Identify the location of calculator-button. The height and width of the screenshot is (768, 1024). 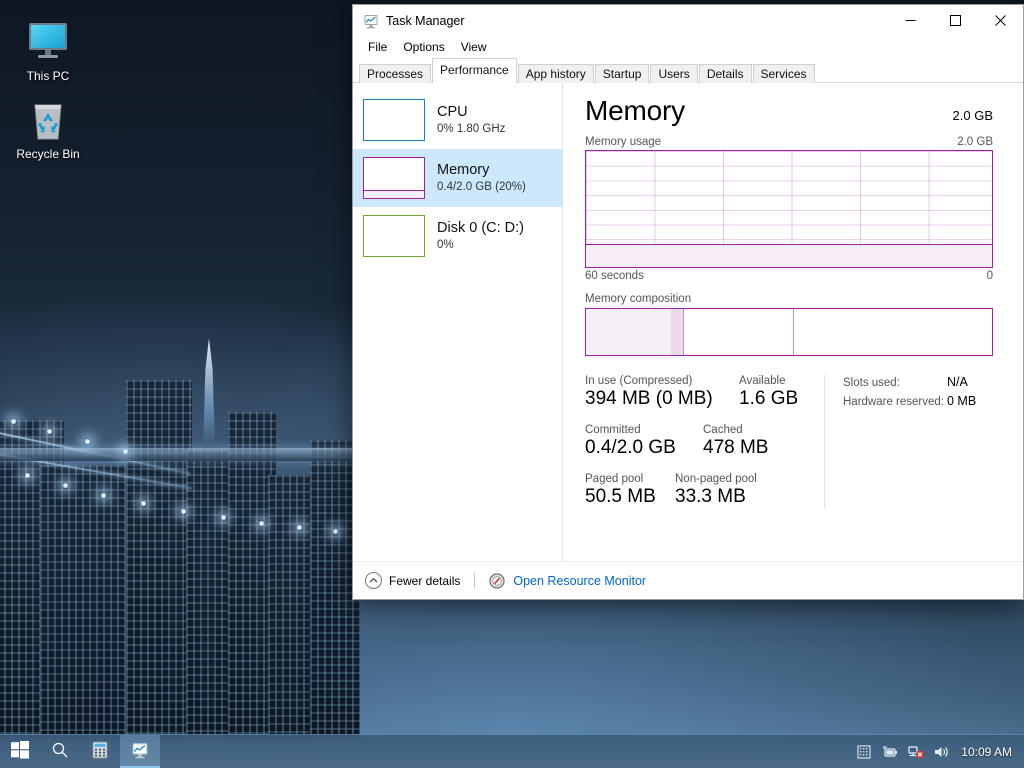
(100, 751).